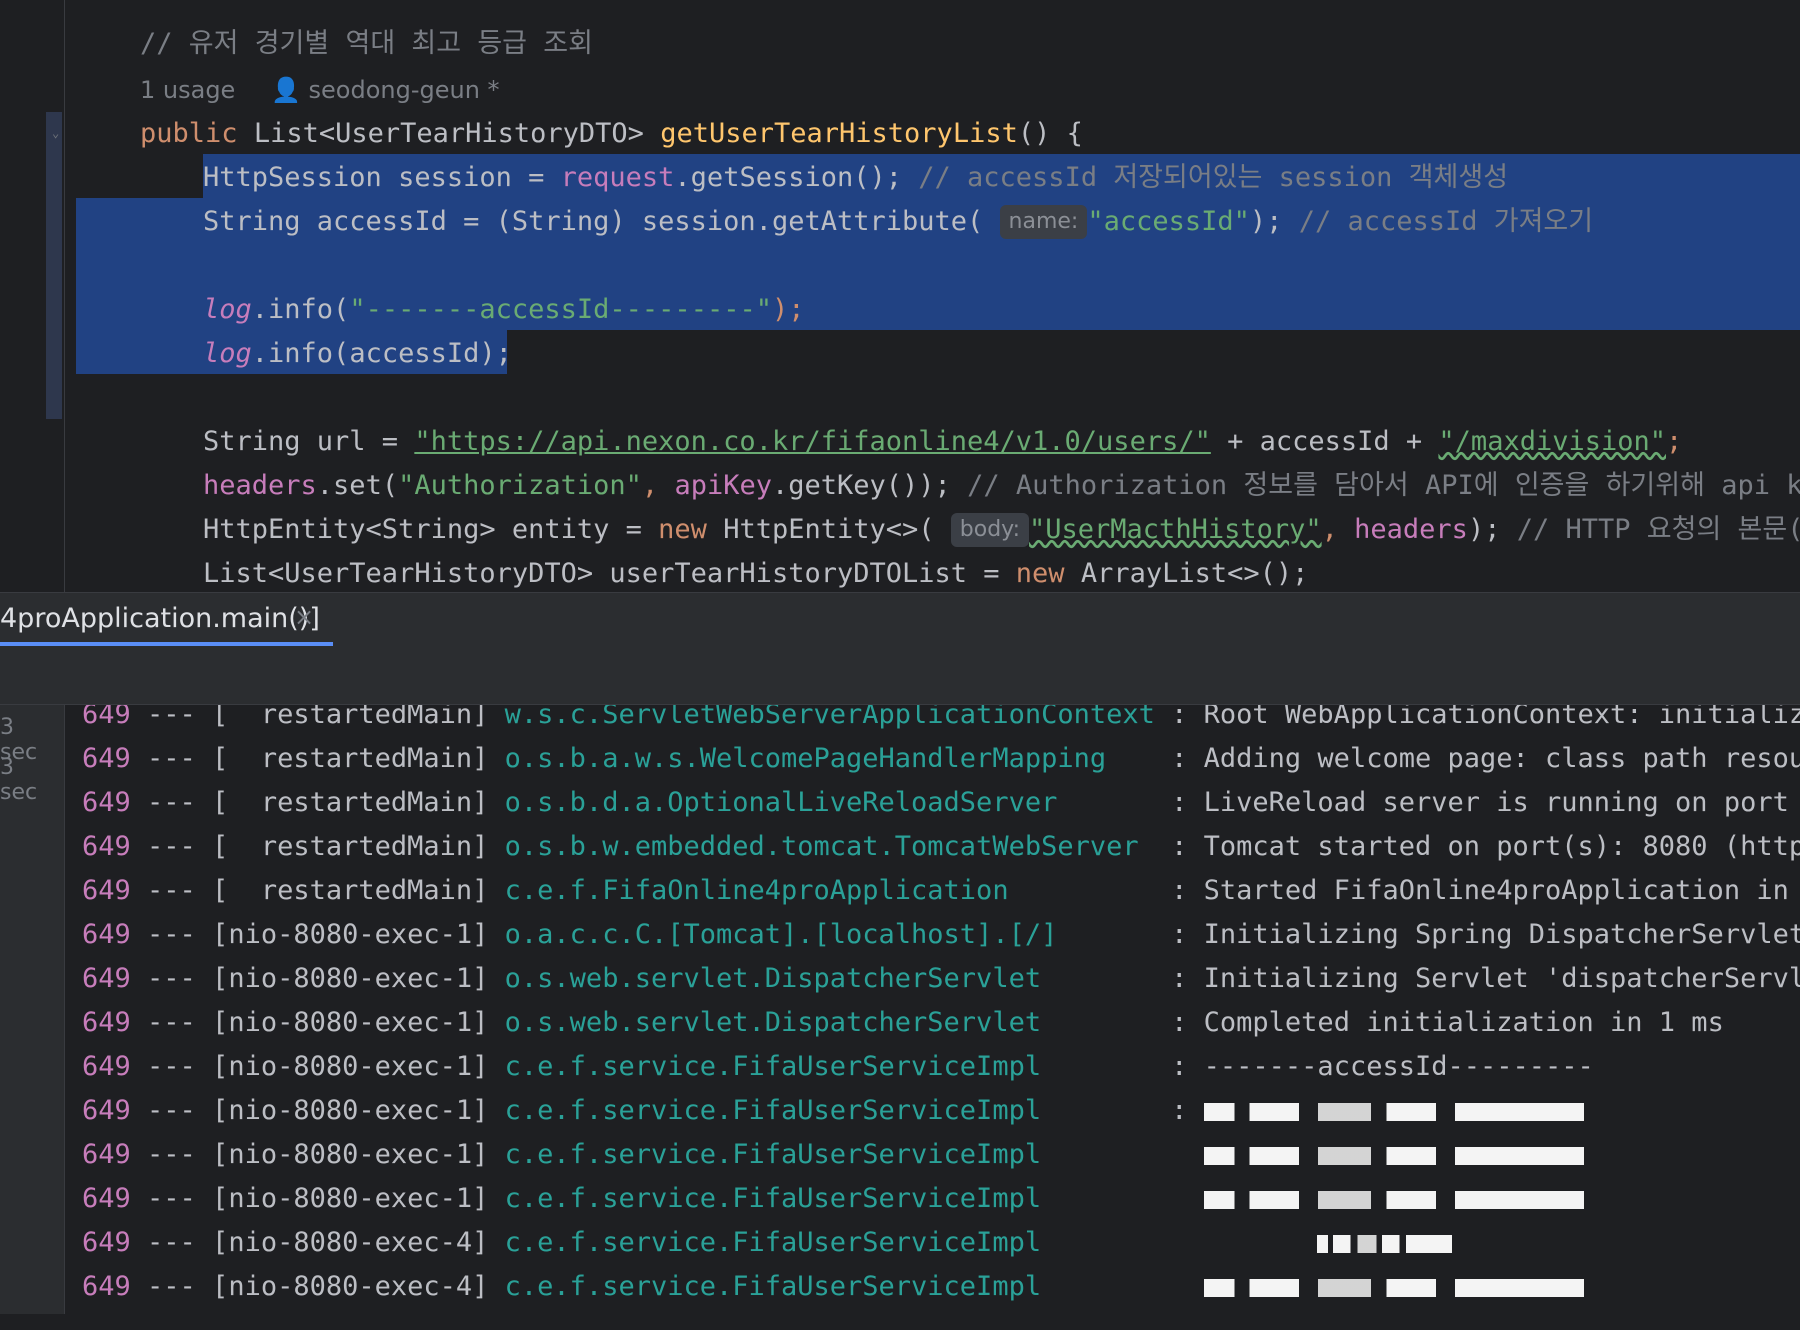 This screenshot has width=1800, height=1330. Describe the element at coordinates (19, 780) in the screenshot. I see `time-label: 3 sec` at that location.